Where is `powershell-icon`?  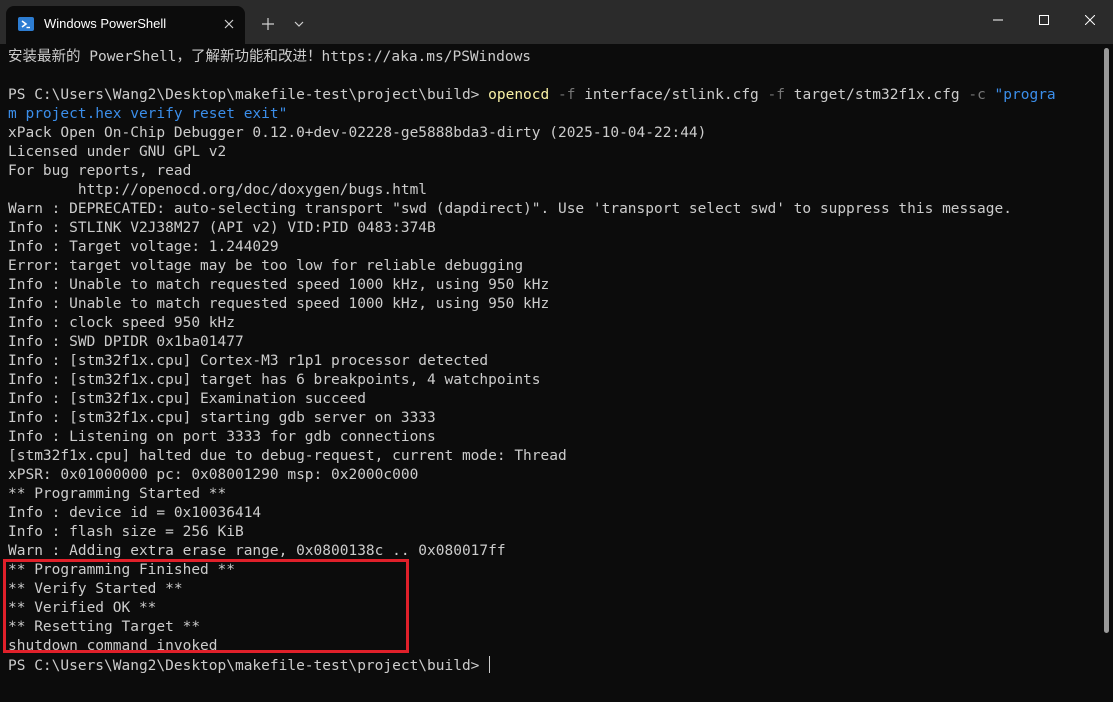 powershell-icon is located at coordinates (26, 24).